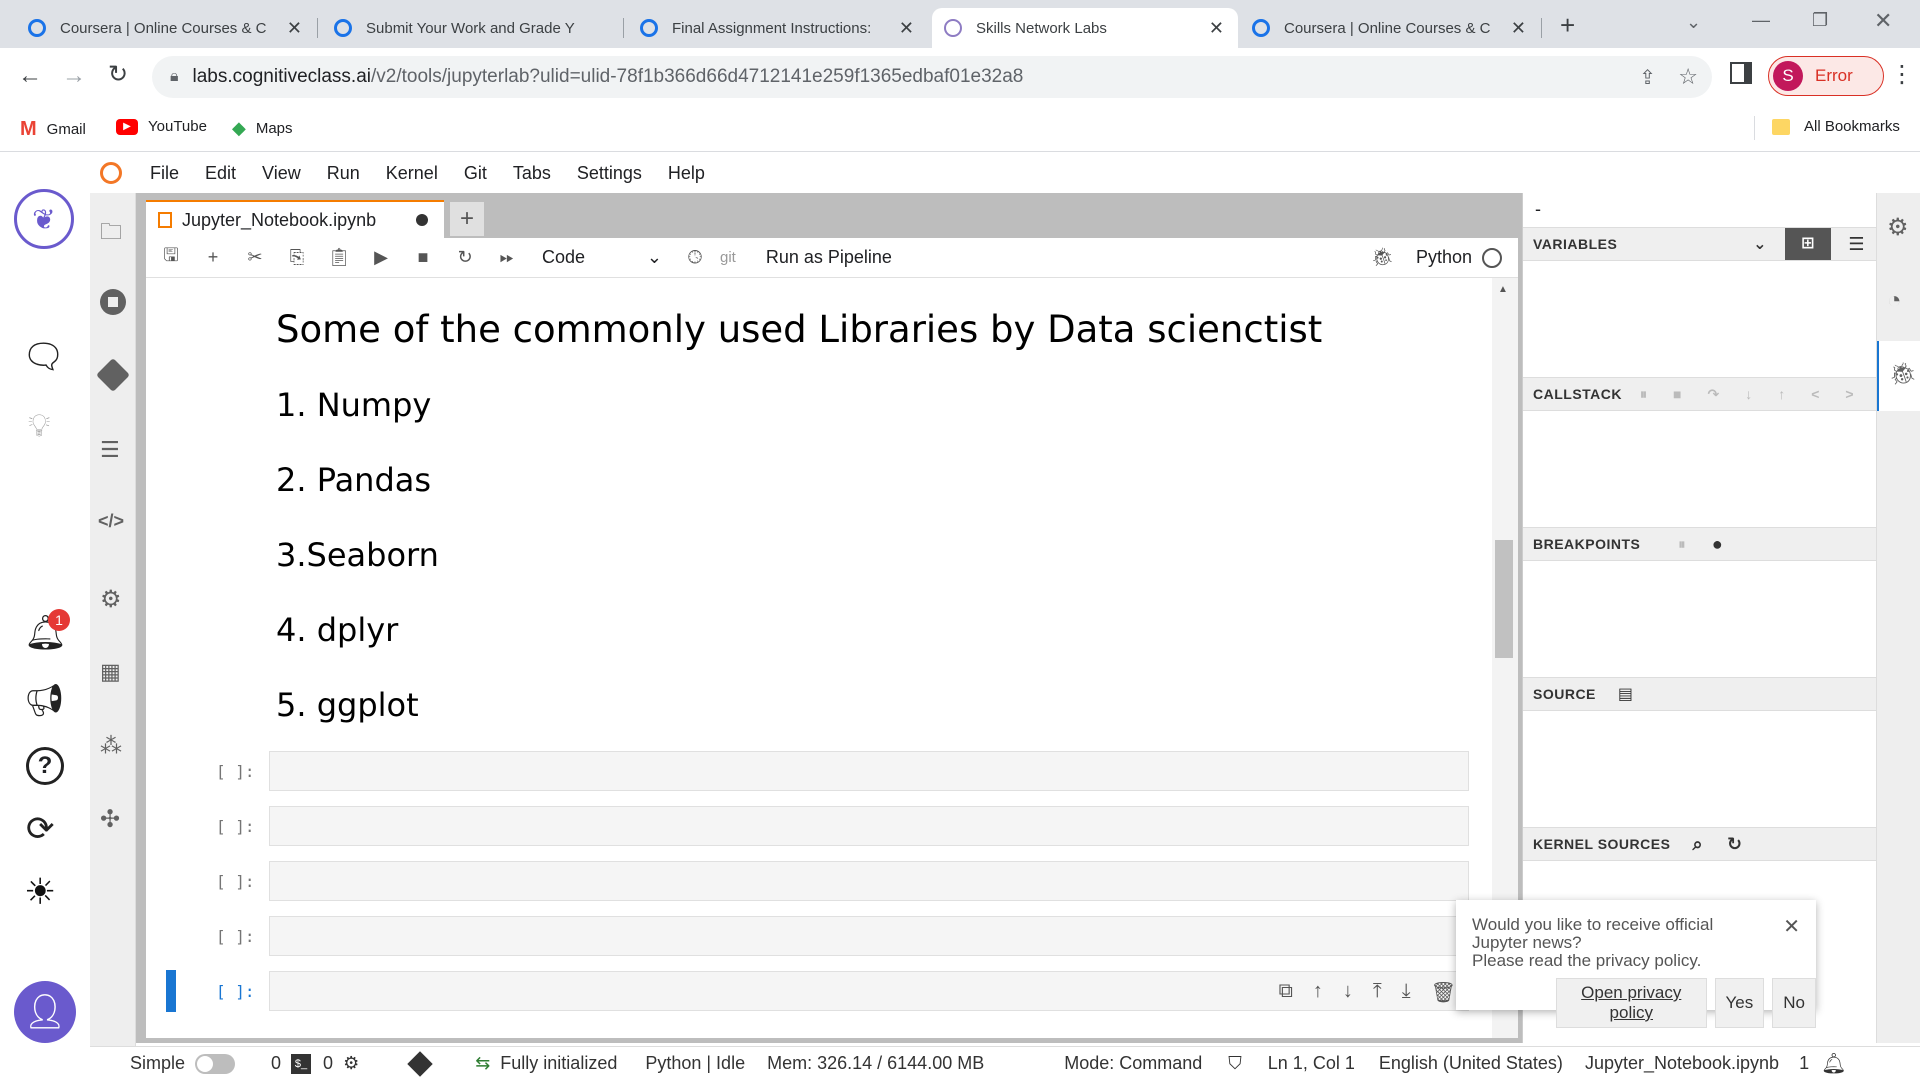 This screenshot has height=1080, width=1920. I want to click on profile-error-button: S Error, so click(1826, 76).